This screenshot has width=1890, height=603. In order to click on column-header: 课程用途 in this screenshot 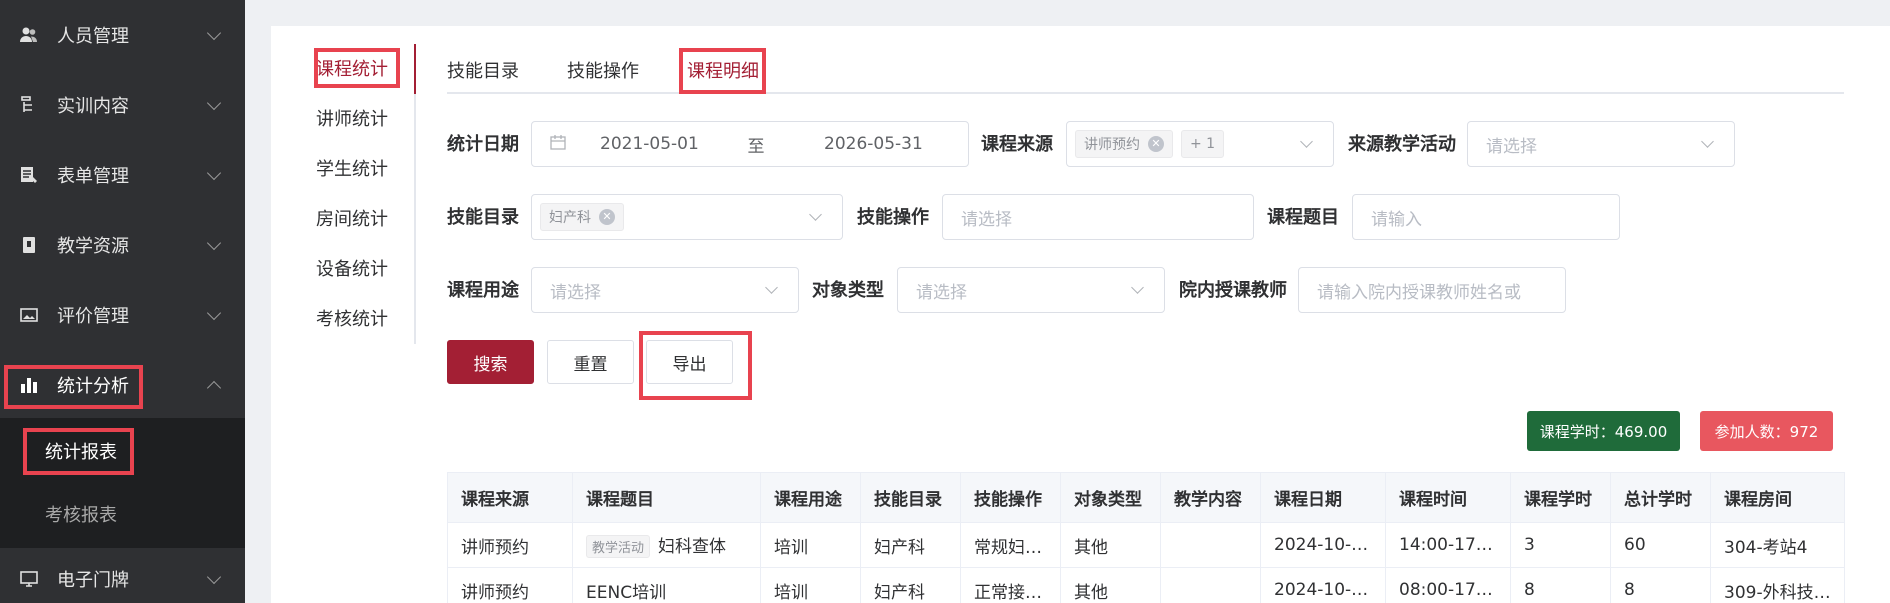, I will do `click(810, 497)`.